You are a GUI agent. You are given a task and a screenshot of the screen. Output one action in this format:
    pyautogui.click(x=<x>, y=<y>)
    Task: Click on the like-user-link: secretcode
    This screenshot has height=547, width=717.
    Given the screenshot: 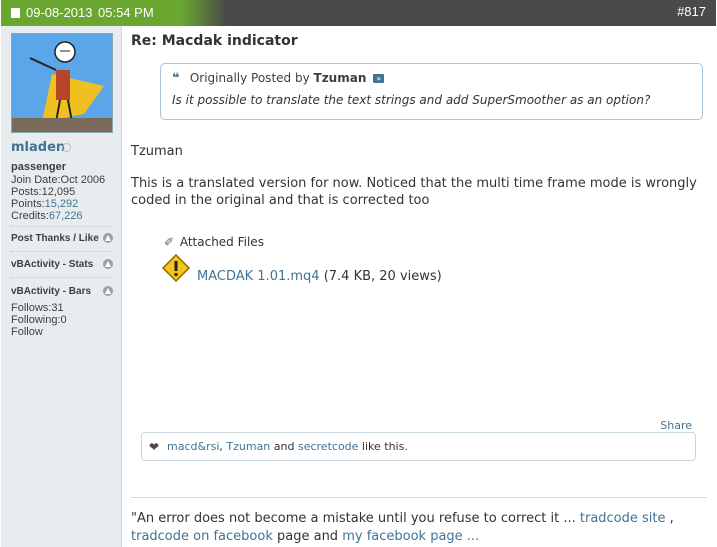 What is the action you would take?
    pyautogui.click(x=328, y=446)
    